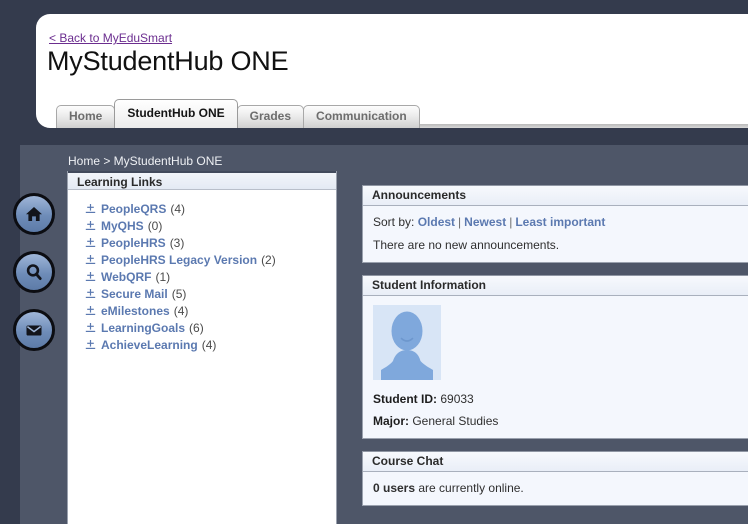  What do you see at coordinates (210, 312) in the screenshot?
I see `learning-link-item: eMilestones (4)` at bounding box center [210, 312].